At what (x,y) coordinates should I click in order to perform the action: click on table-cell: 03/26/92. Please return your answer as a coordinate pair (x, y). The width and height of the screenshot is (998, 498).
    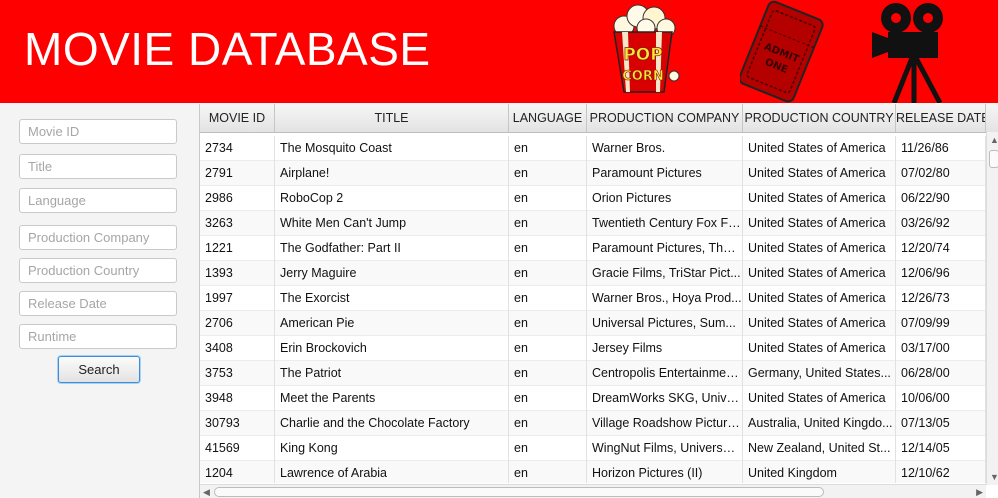
    Looking at the image, I should click on (941, 223).